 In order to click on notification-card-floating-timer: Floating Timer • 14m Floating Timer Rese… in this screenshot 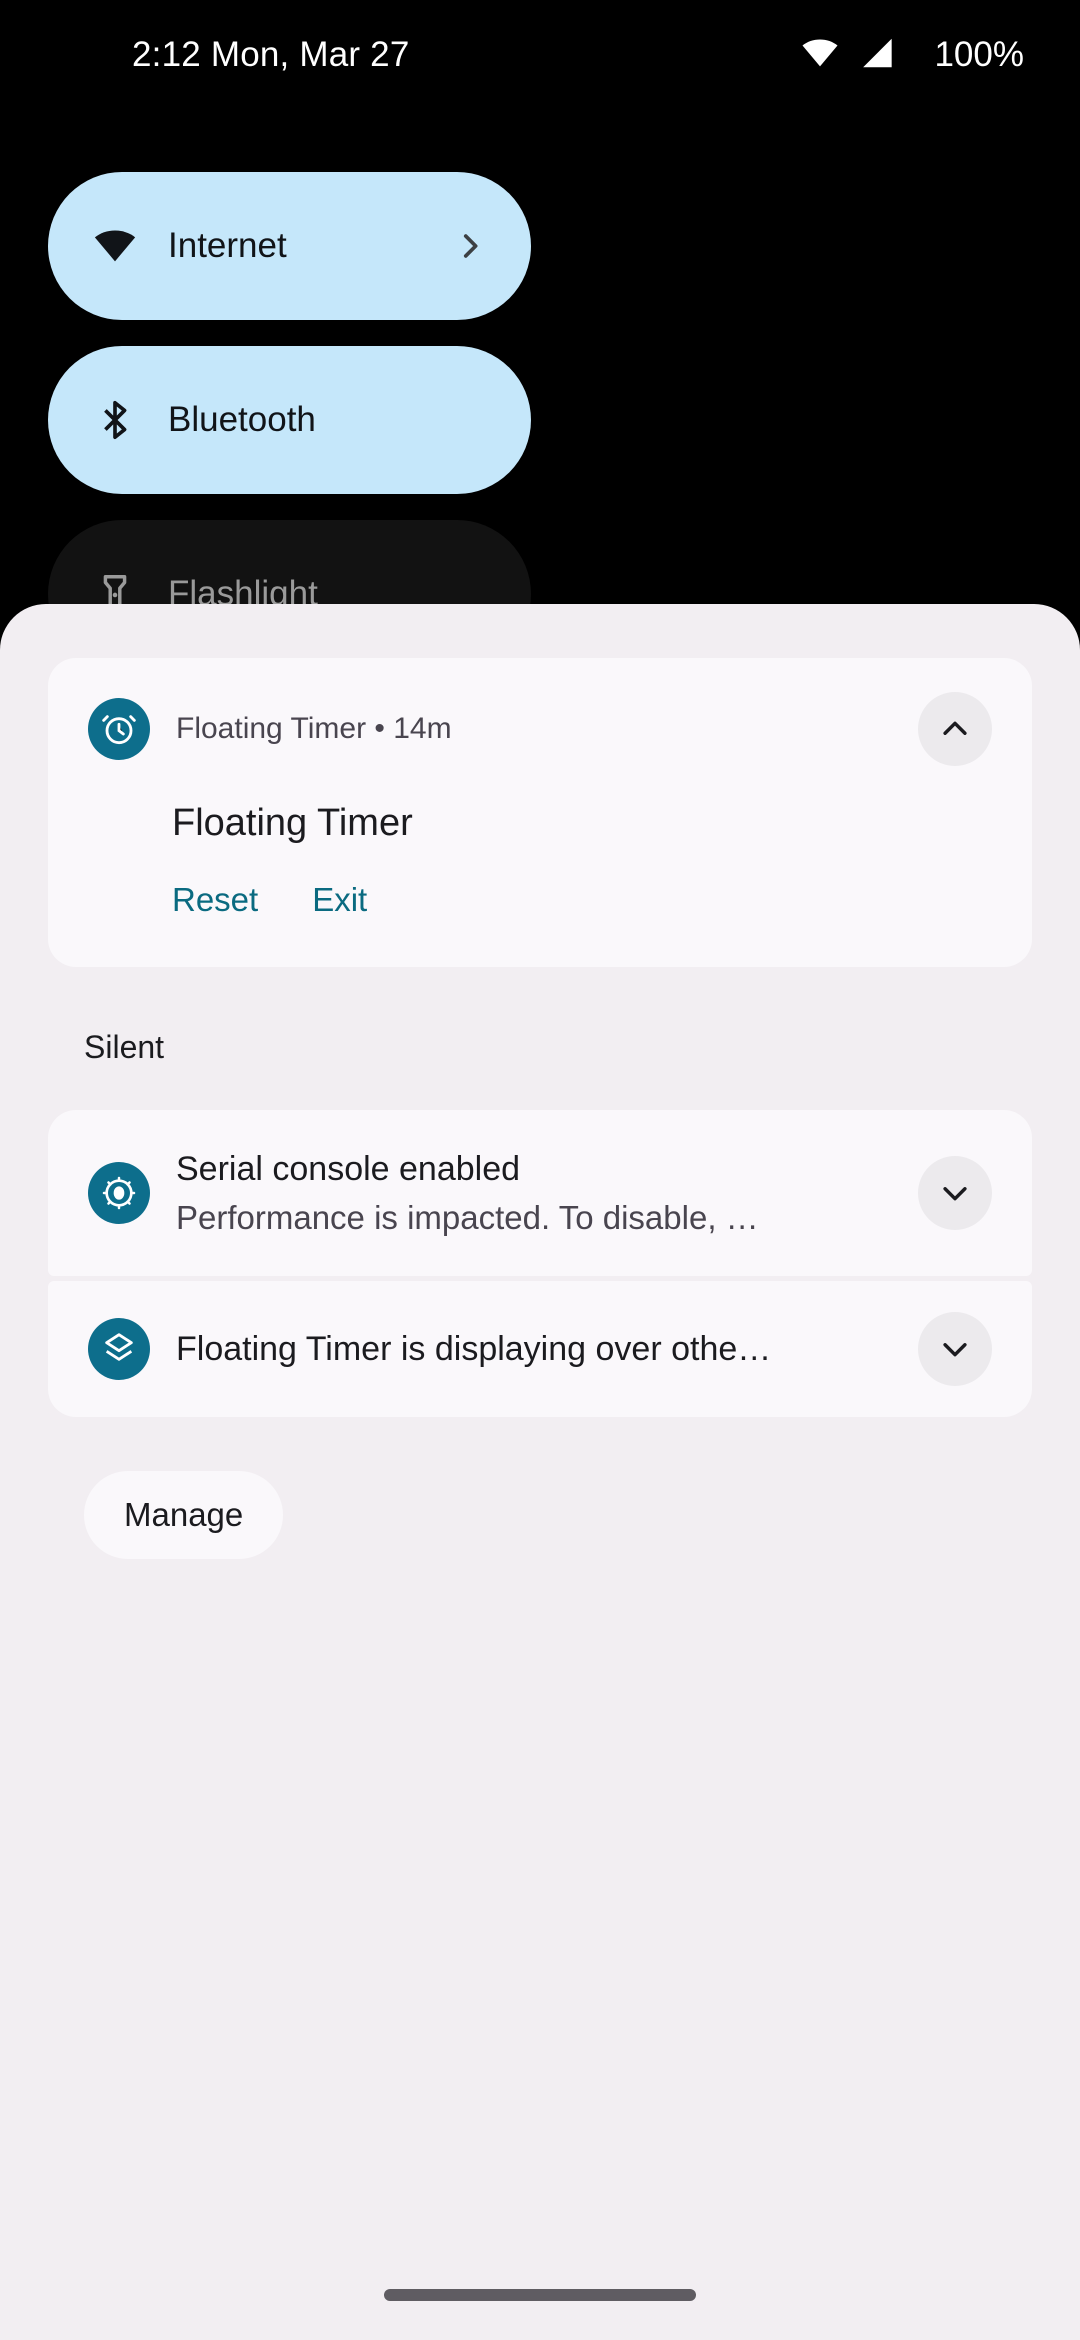, I will do `click(540, 812)`.